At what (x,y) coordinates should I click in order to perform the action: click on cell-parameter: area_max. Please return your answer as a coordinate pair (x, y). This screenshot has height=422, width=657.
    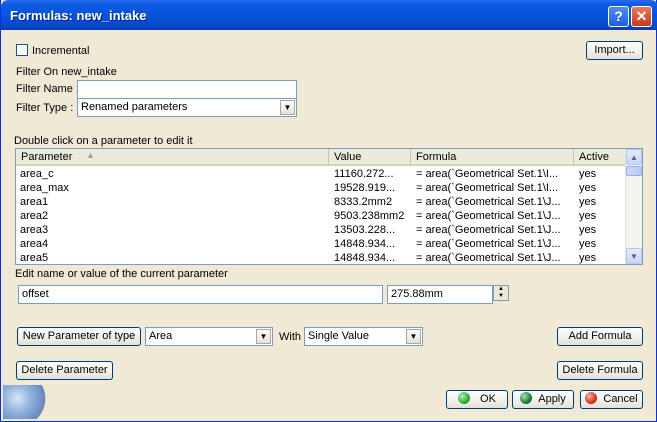
    Looking at the image, I should click on (44, 188).